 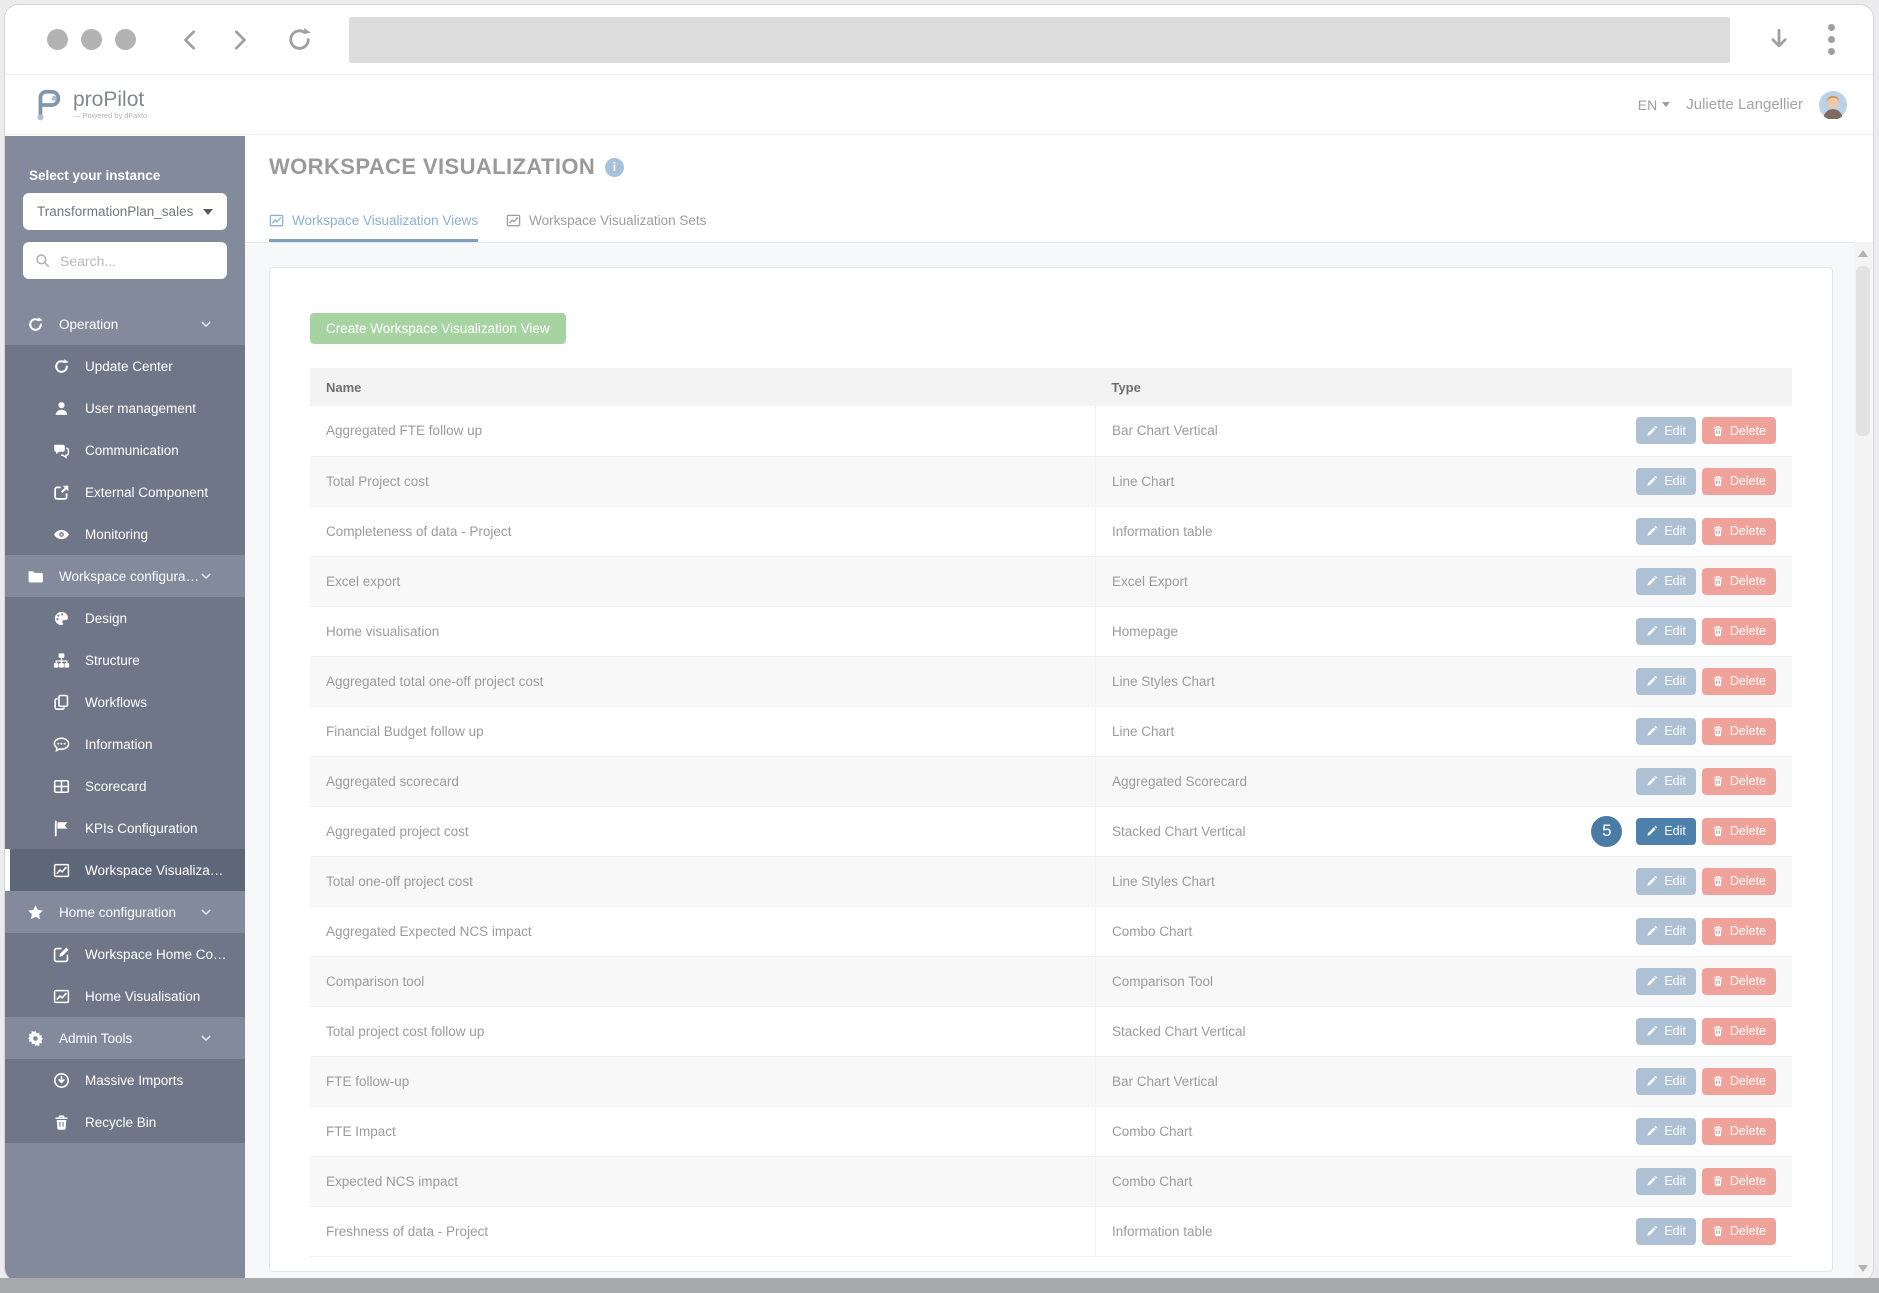 What do you see at coordinates (1831, 39) in the screenshot?
I see `browser-menu-icon` at bounding box center [1831, 39].